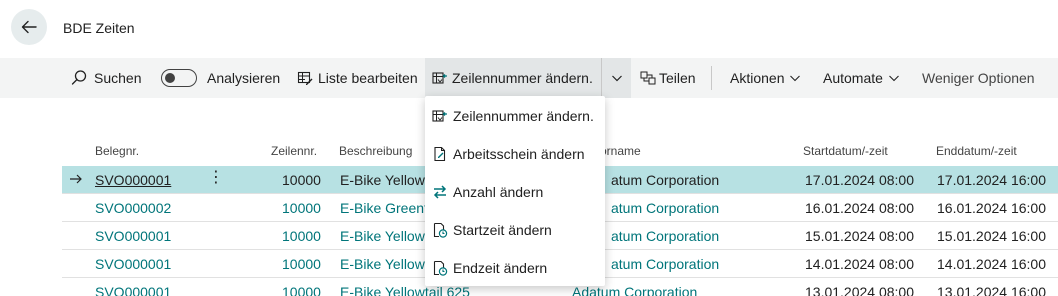  What do you see at coordinates (368, 78) in the screenshot?
I see `edit-list-label: Liste bearbeiten` at bounding box center [368, 78].